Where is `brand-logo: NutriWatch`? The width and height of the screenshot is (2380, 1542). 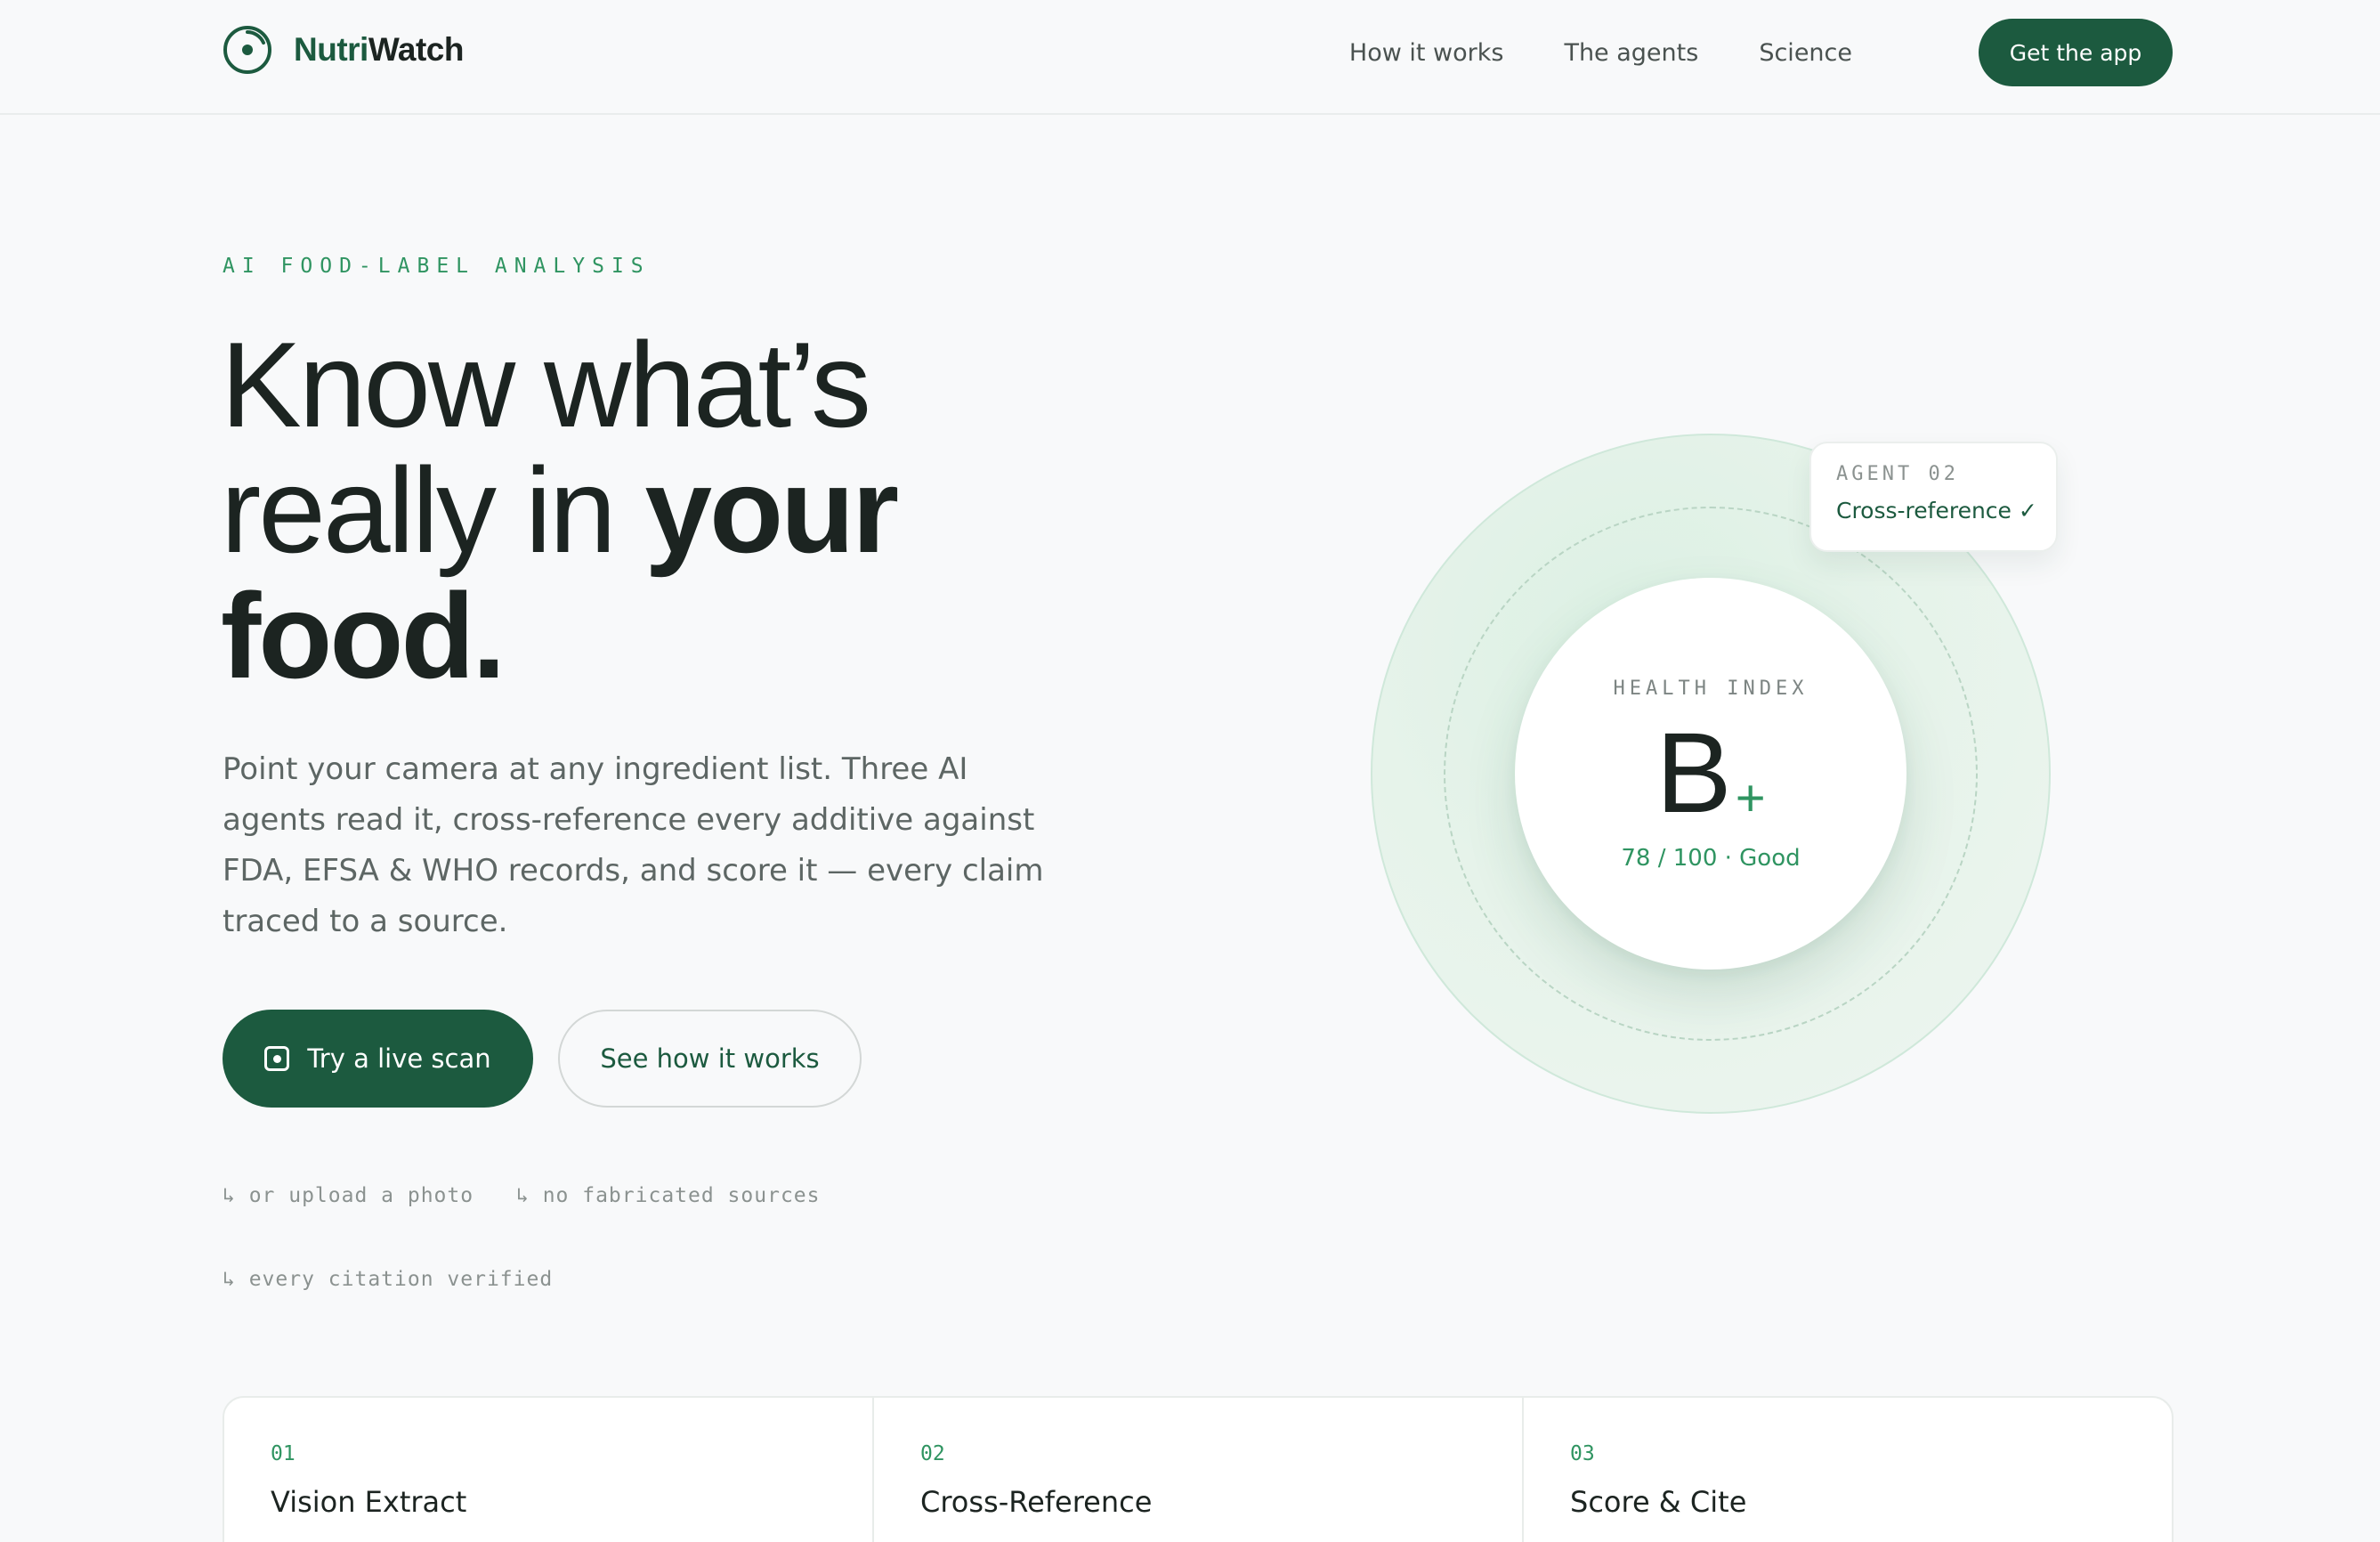
brand-logo: NutriWatch is located at coordinates (343, 50).